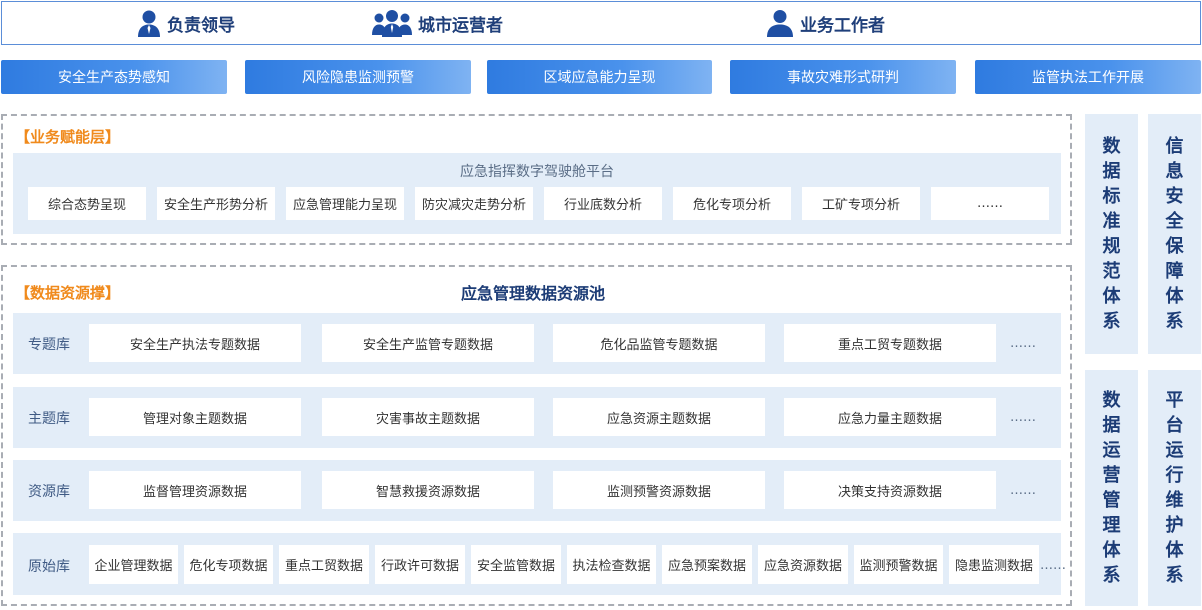  Describe the element at coordinates (49, 567) in the screenshot. I see `row-label: 原始库` at that location.